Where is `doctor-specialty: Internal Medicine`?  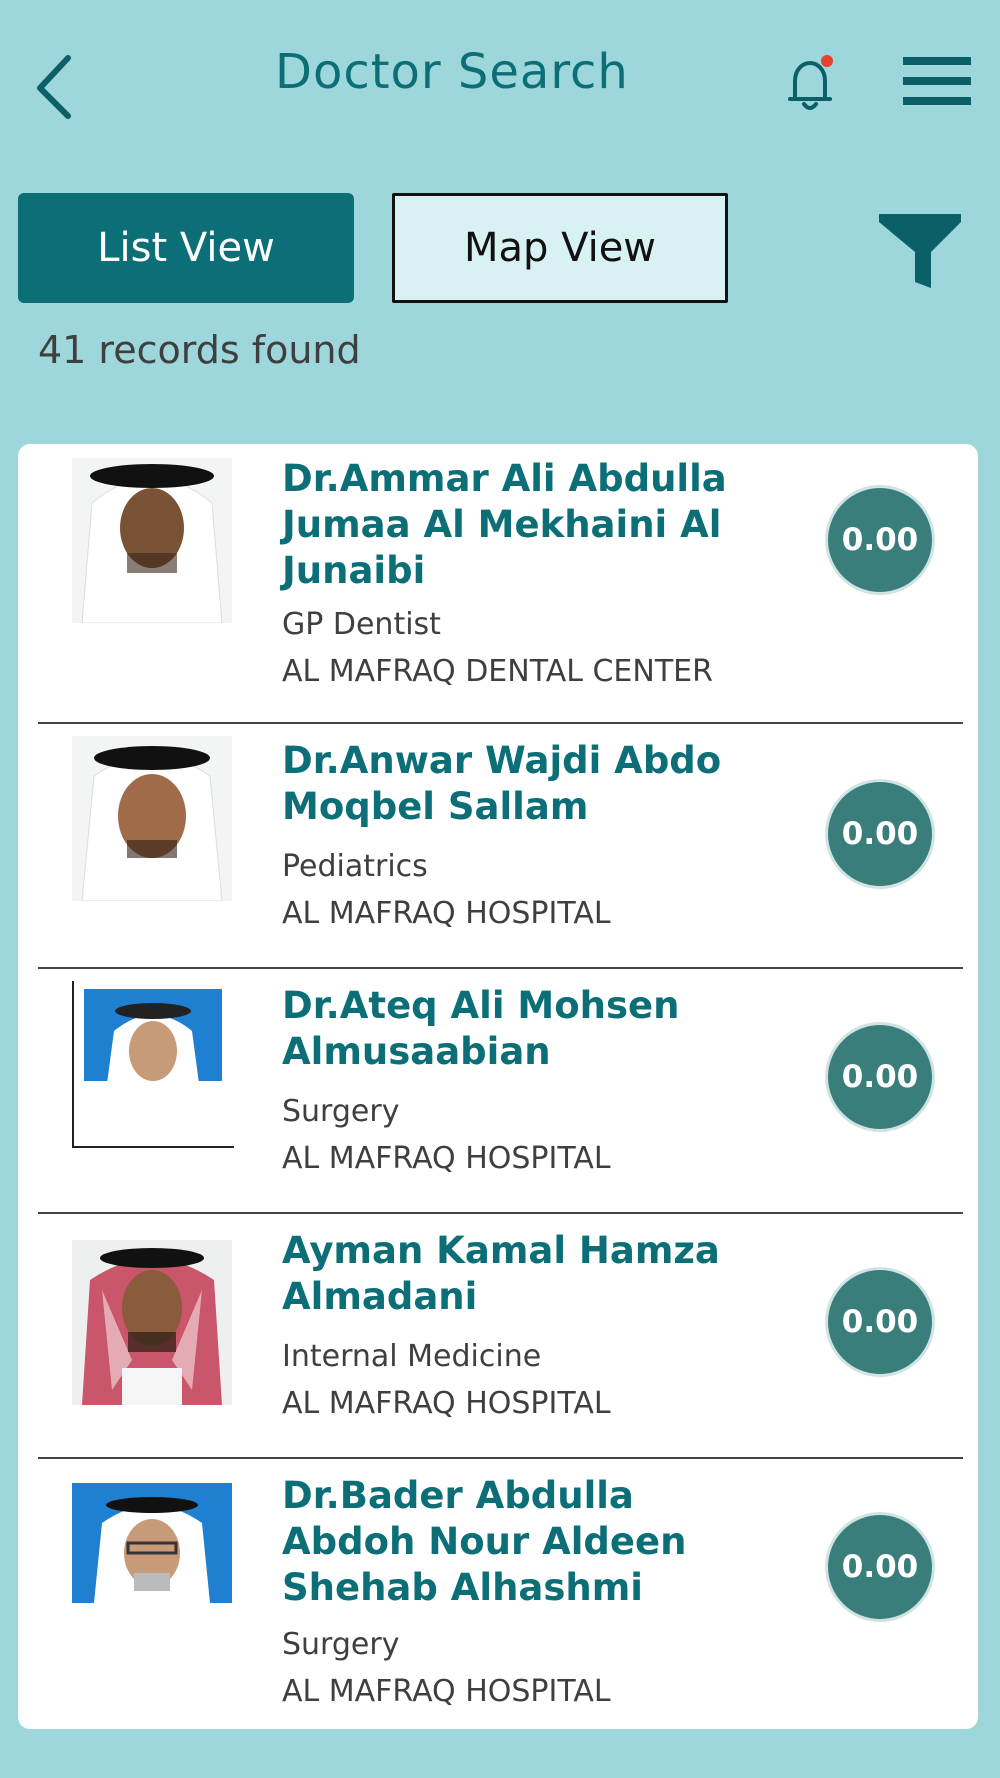
doctor-specialty: Internal Medicine is located at coordinates (412, 1356).